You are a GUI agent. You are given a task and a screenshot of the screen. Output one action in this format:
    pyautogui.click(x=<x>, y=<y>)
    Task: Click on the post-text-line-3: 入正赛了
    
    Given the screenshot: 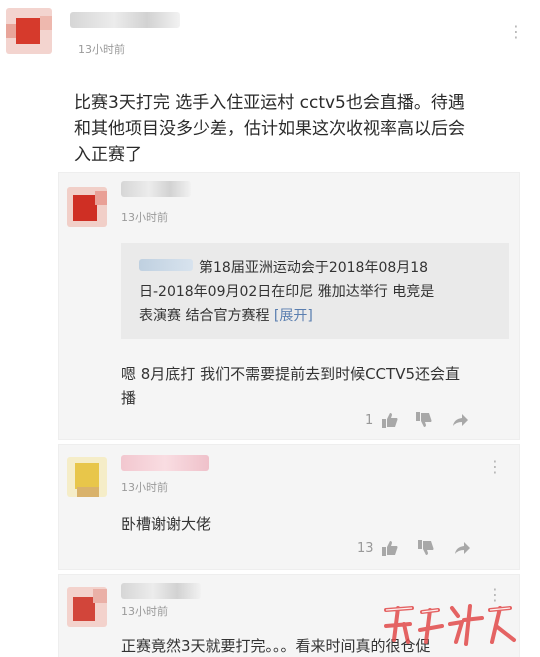 What is the action you would take?
    pyautogui.click(x=108, y=155)
    